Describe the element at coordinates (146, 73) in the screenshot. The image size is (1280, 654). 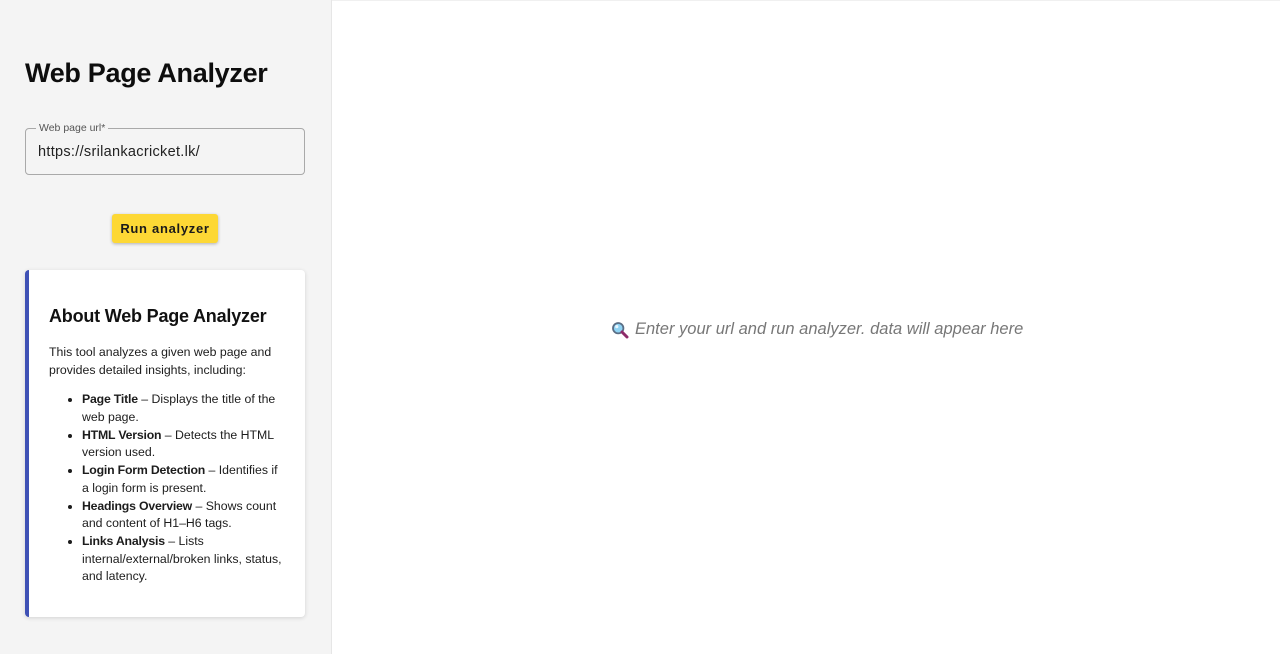
I see `app-title: Web Page Analyzer` at that location.